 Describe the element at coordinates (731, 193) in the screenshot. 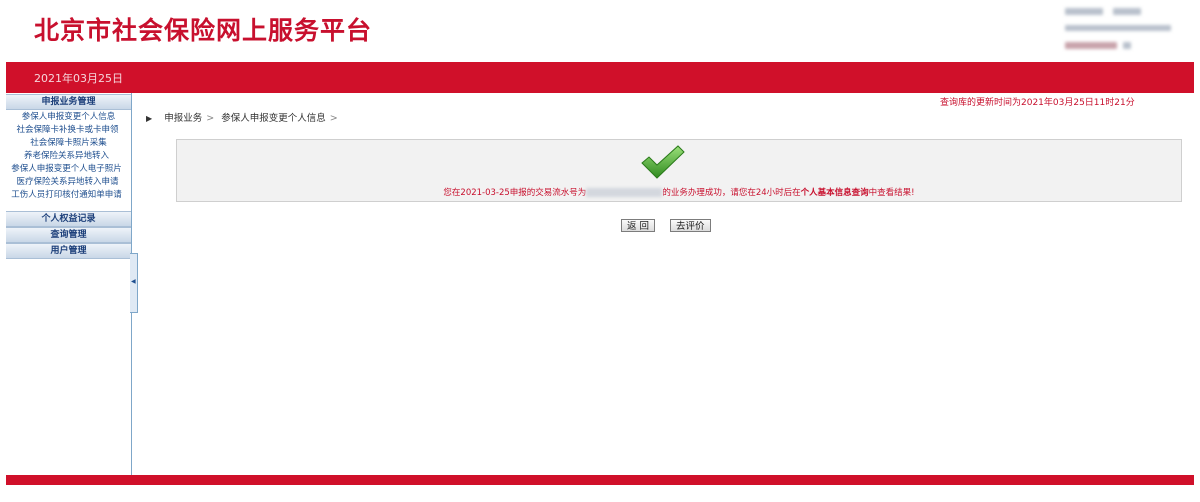

I see `result-msg-middle: 的业务办理成功，请您在24小时后在` at that location.